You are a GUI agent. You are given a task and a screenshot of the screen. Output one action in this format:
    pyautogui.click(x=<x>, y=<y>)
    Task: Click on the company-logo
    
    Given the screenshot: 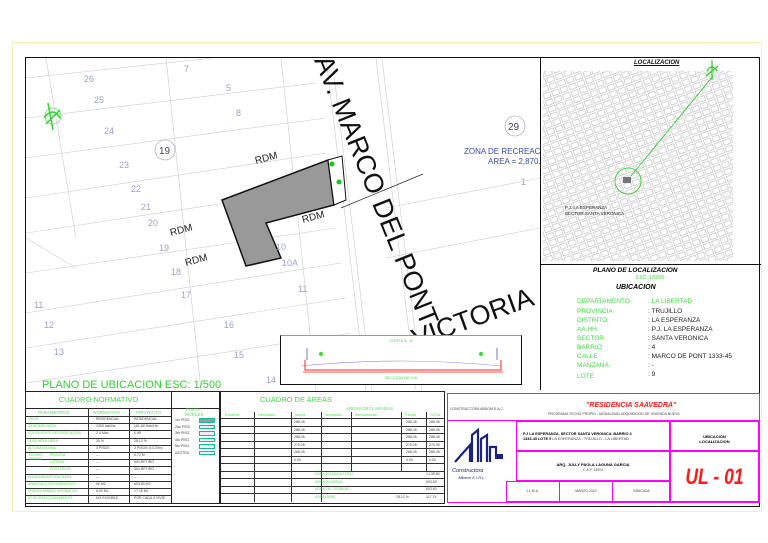 What is the action you would take?
    pyautogui.click(x=478, y=445)
    